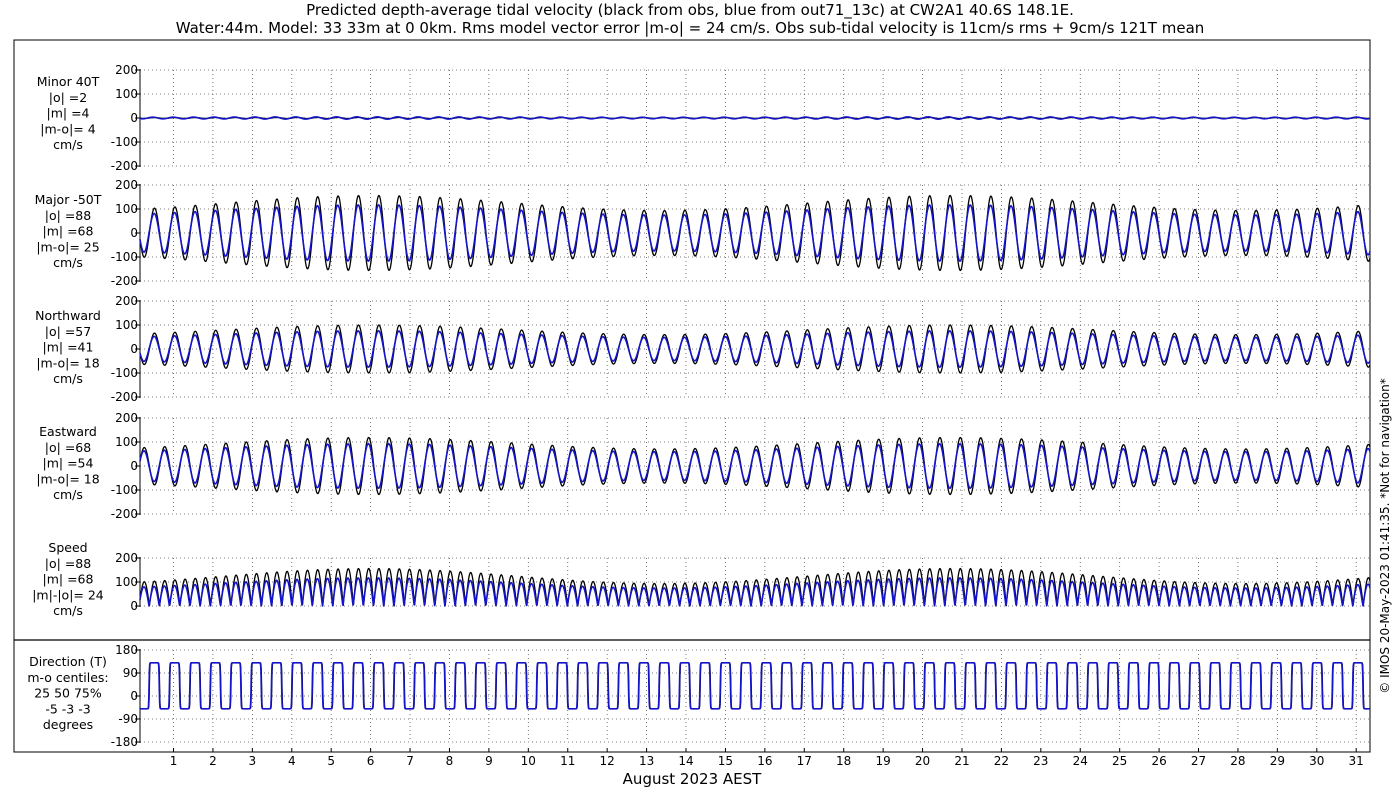 This screenshot has width=1400, height=800. Describe the element at coordinates (1158, 761) in the screenshot. I see `x-tick-label: 26` at that location.